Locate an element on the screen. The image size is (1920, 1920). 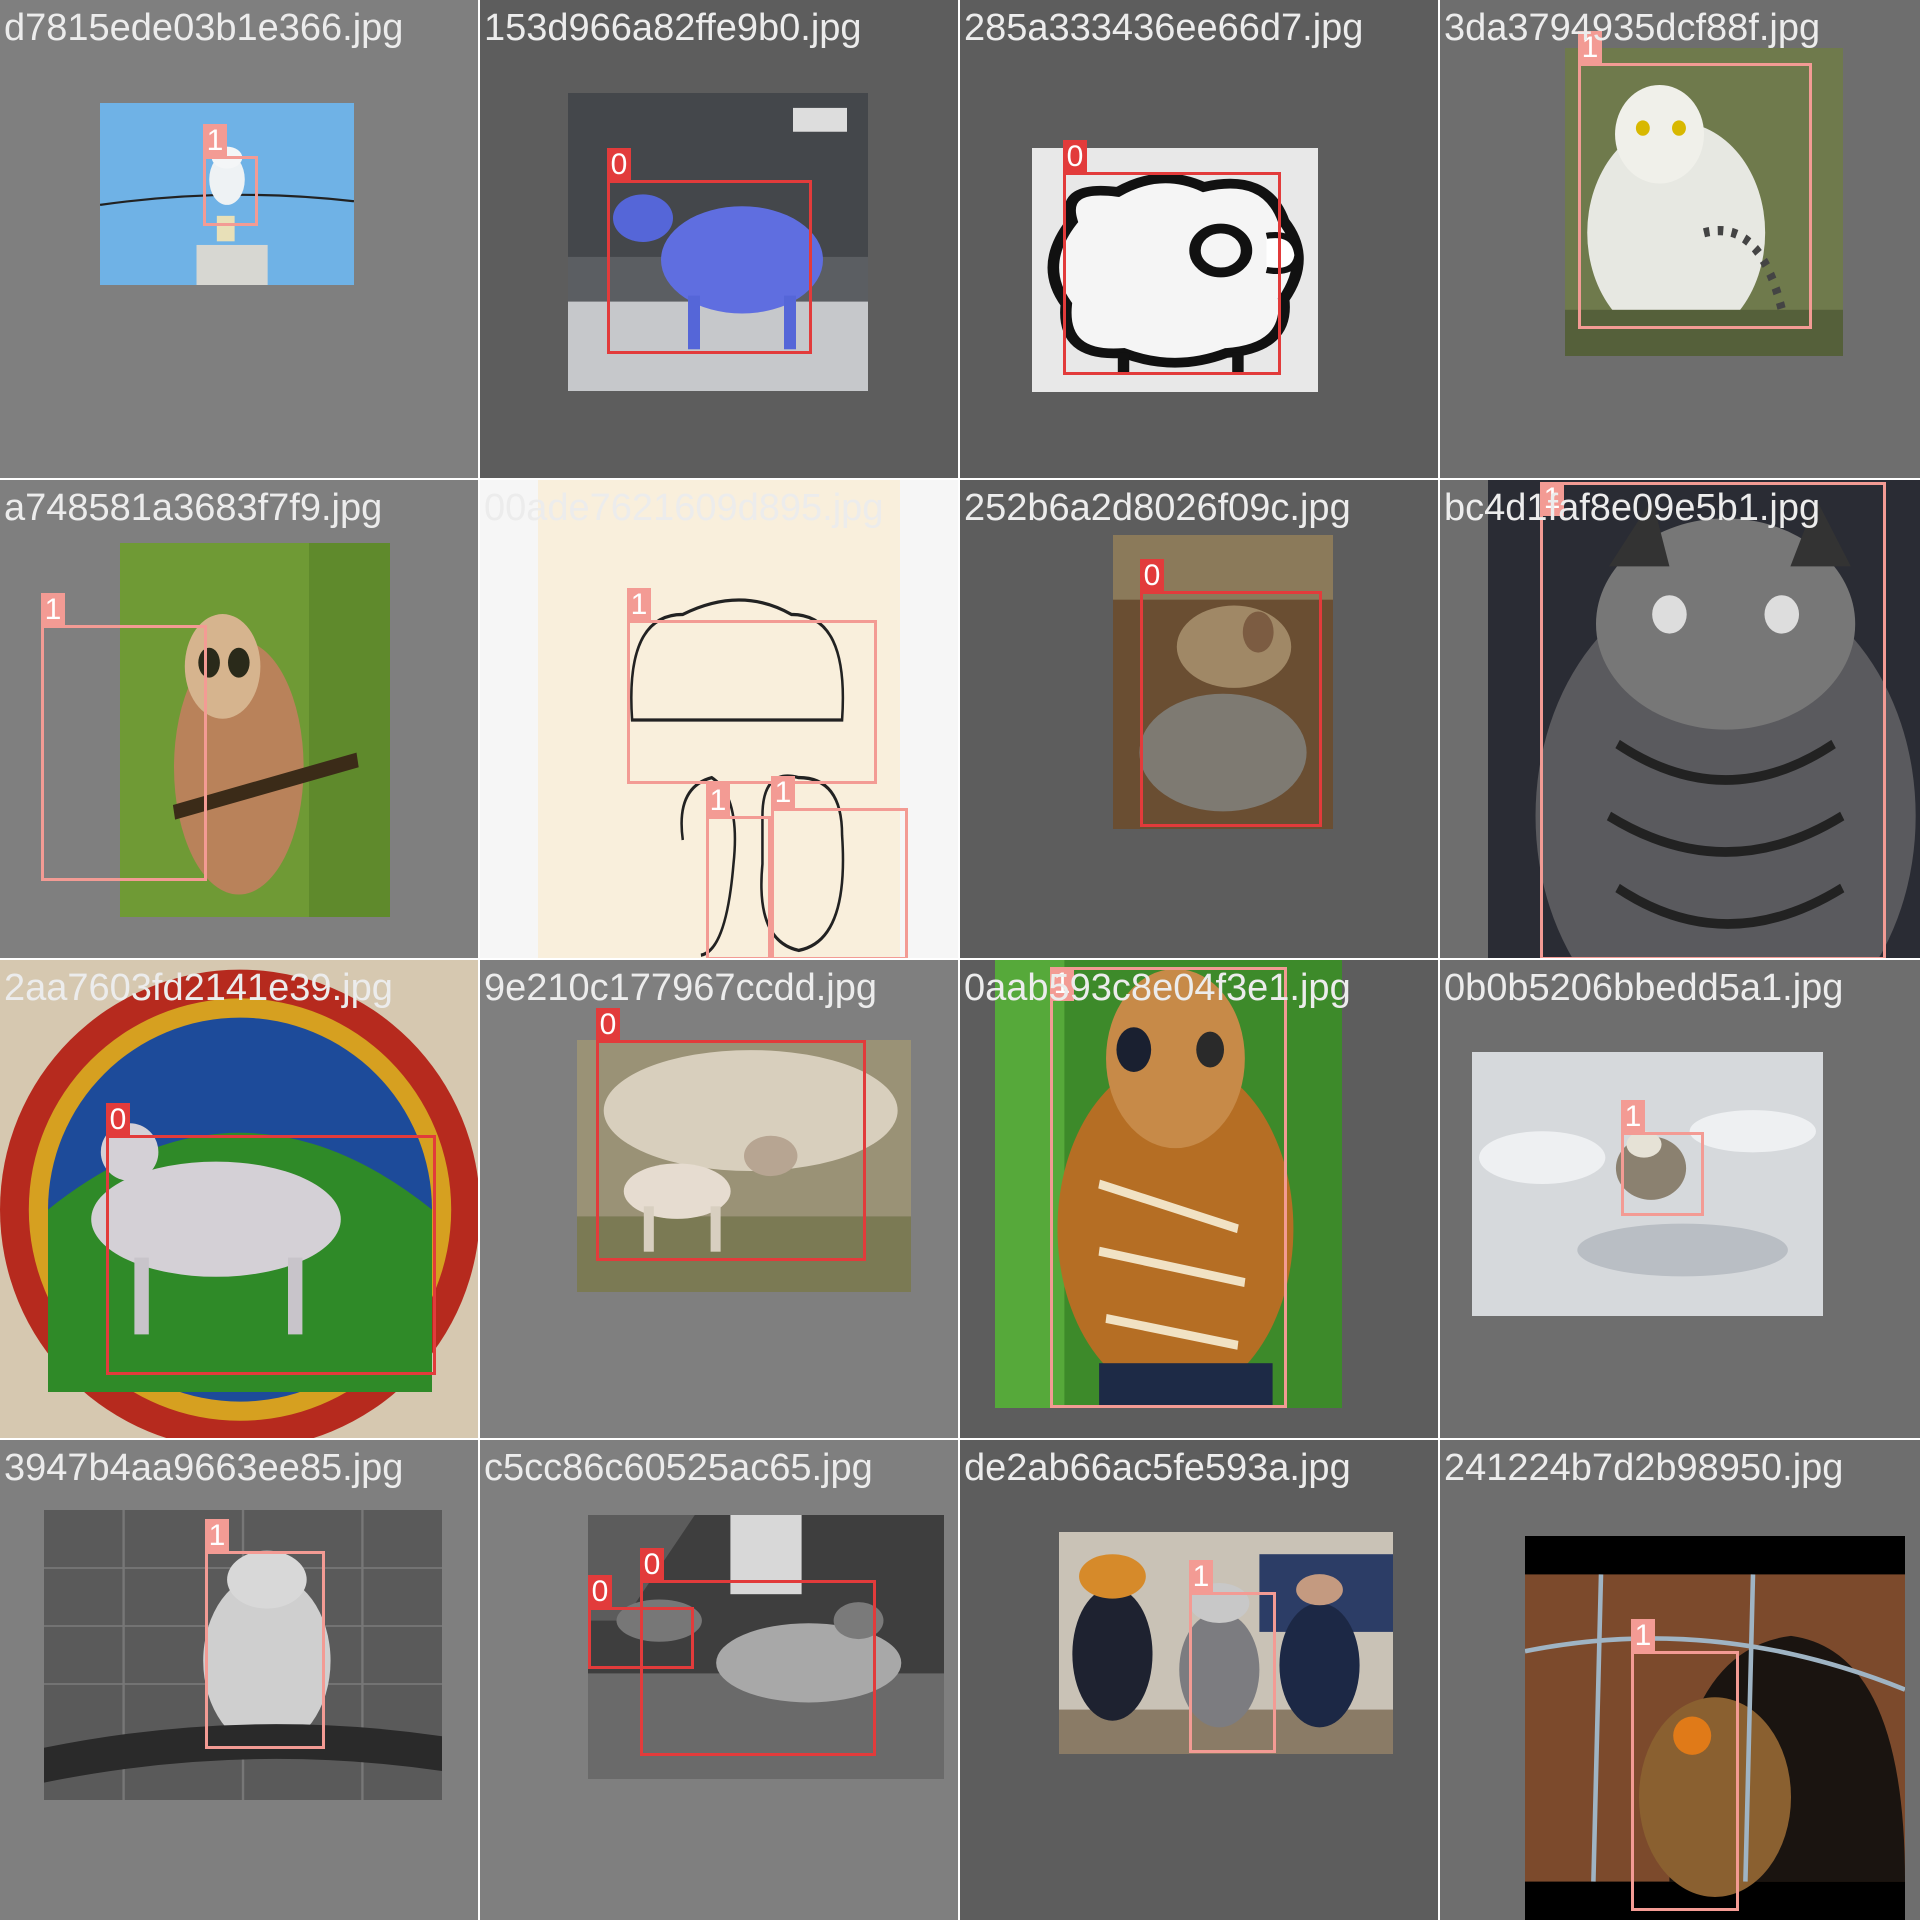
file-name: 285a333436ee66d7.jpg is located at coordinates (1164, 28).